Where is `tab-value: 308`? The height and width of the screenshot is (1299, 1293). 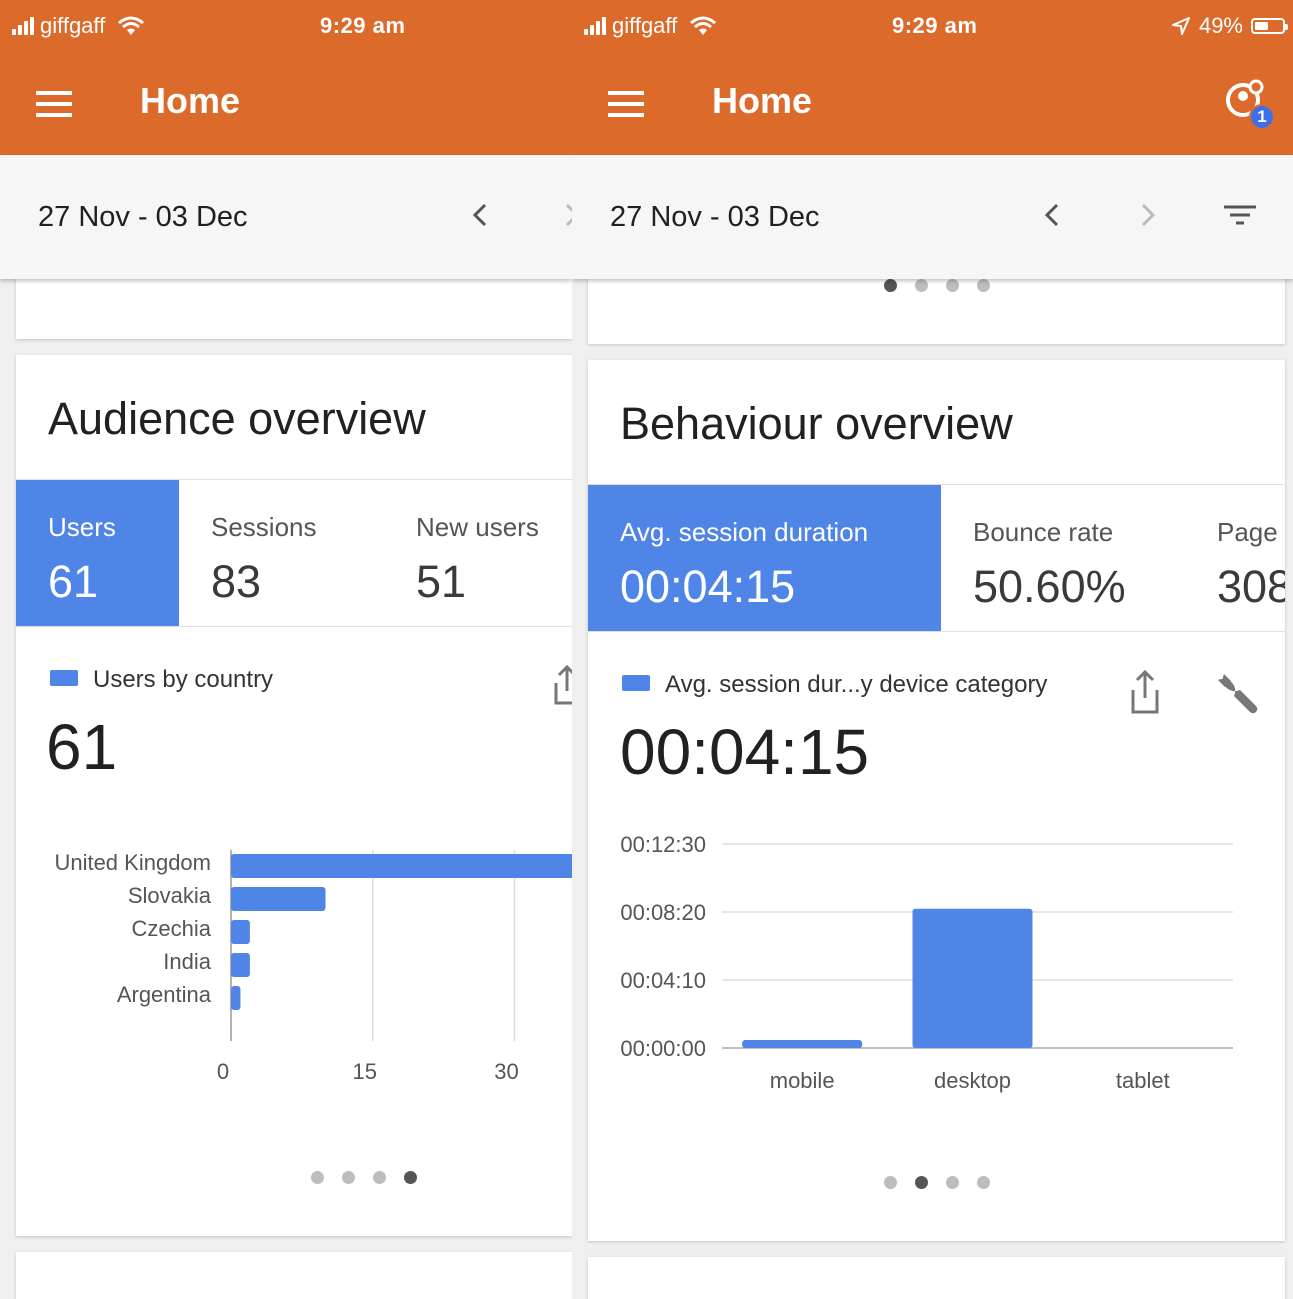
tab-value: 308 is located at coordinates (1251, 586).